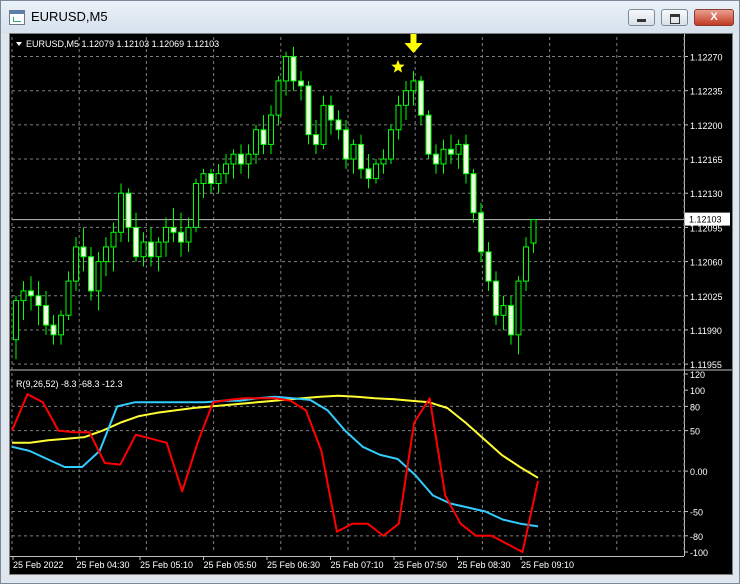 The image size is (740, 584). What do you see at coordinates (699, 553) in the screenshot?
I see `indicator-scale-label: -100` at bounding box center [699, 553].